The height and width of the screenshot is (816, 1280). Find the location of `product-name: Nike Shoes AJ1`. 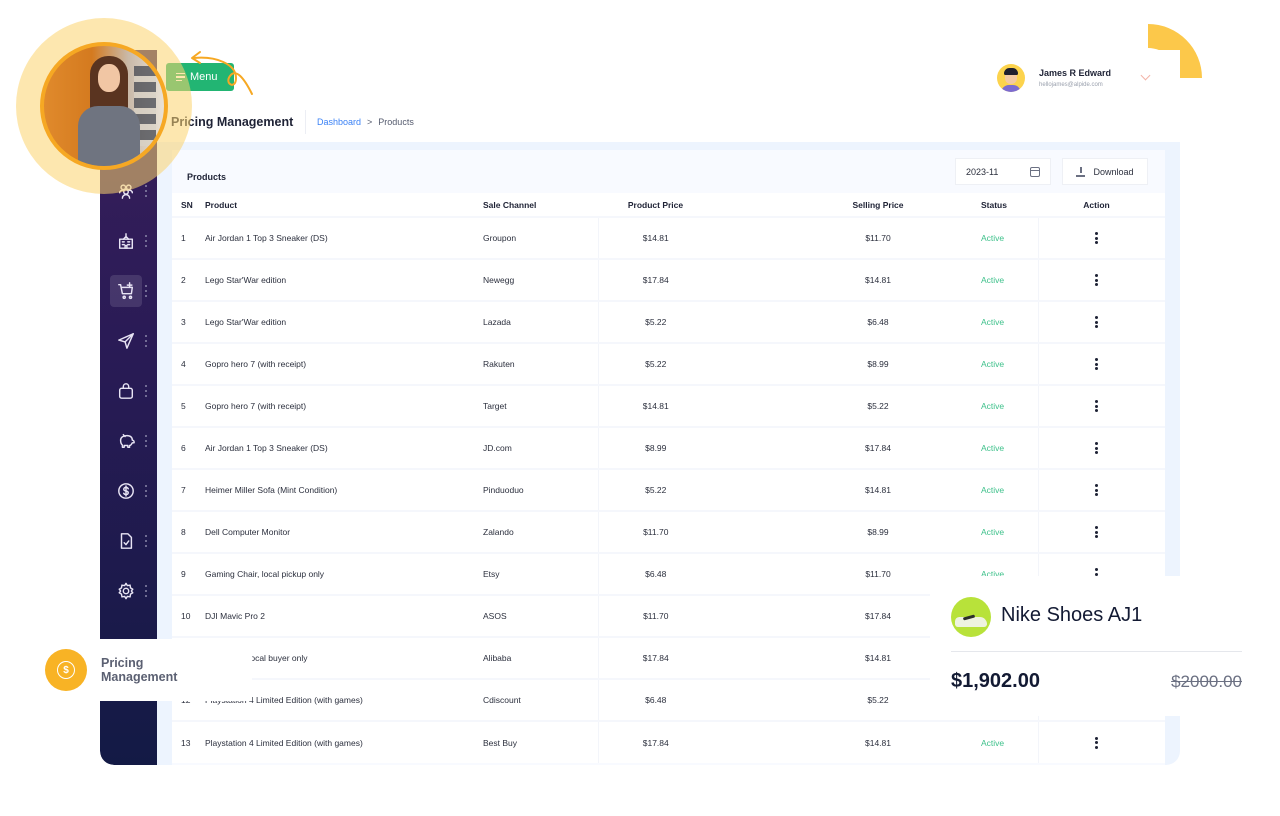

product-name: Nike Shoes AJ1 is located at coordinates (1072, 615).